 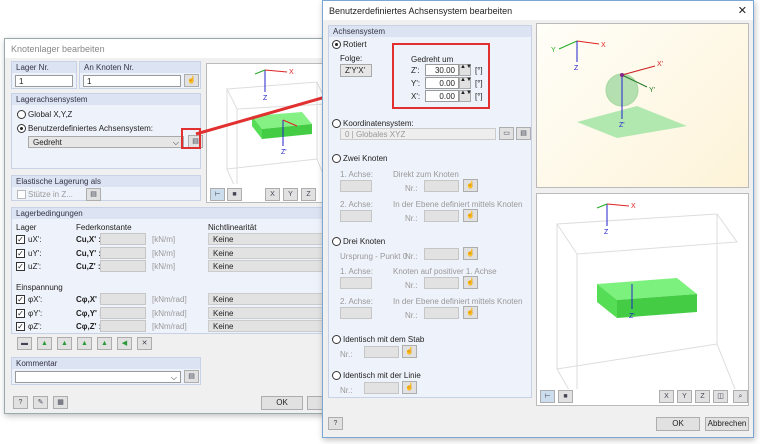 What do you see at coordinates (678, 424) in the screenshot?
I see `ok-button: OK` at bounding box center [678, 424].